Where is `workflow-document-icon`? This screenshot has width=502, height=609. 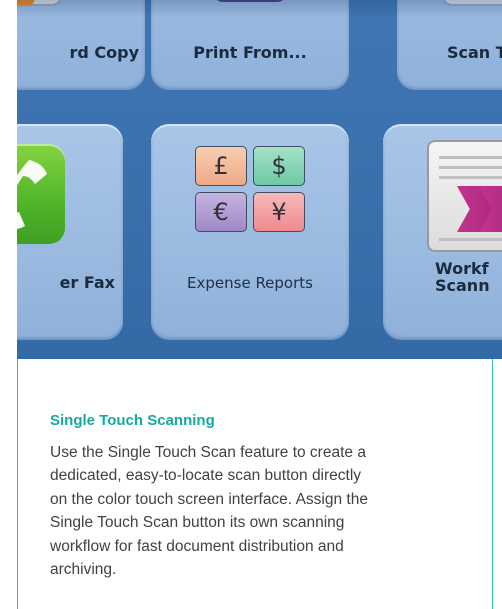
workflow-document-icon is located at coordinates (464, 196).